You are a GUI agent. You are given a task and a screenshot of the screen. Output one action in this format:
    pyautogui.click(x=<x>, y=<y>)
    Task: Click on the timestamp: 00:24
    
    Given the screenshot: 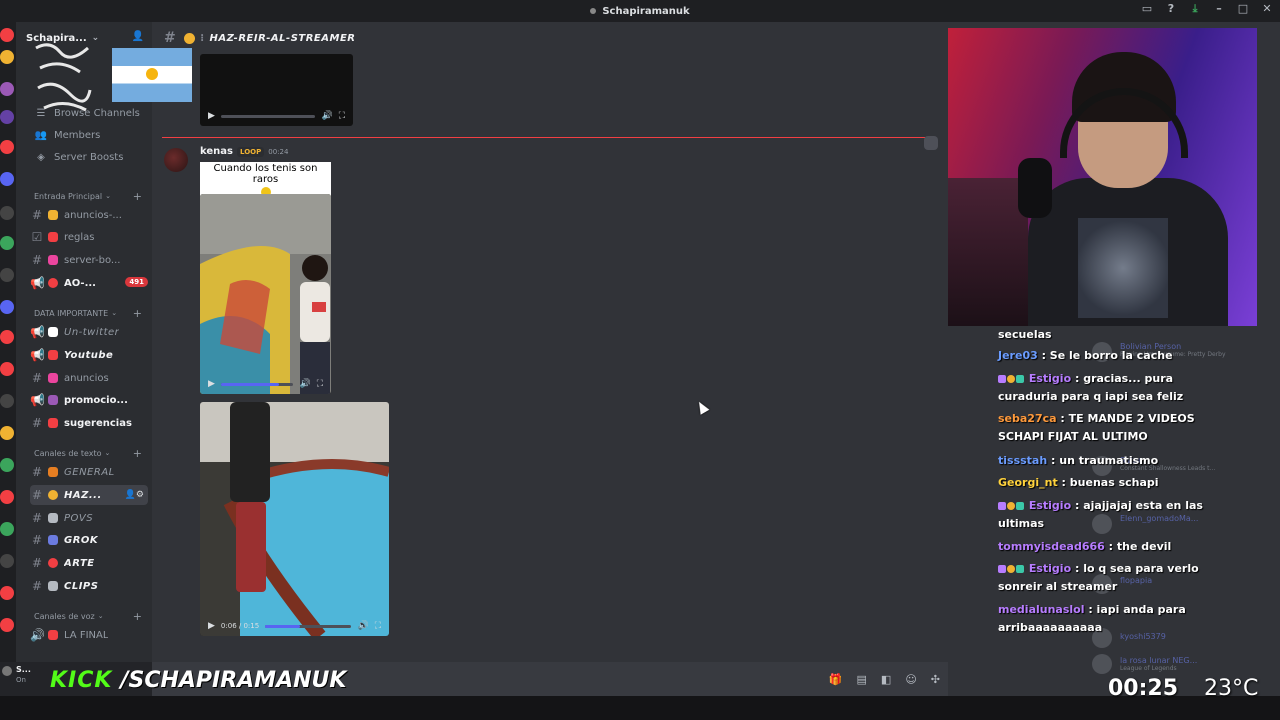 What is the action you would take?
    pyautogui.click(x=278, y=151)
    